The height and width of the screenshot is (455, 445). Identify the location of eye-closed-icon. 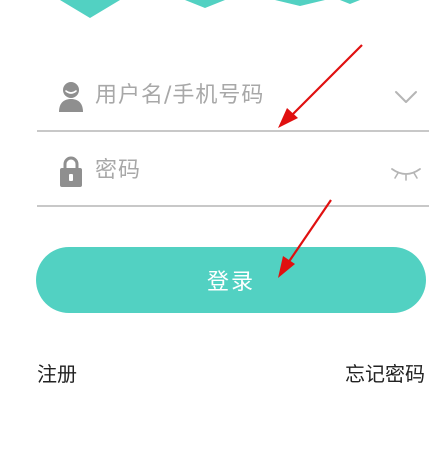
(406, 172).